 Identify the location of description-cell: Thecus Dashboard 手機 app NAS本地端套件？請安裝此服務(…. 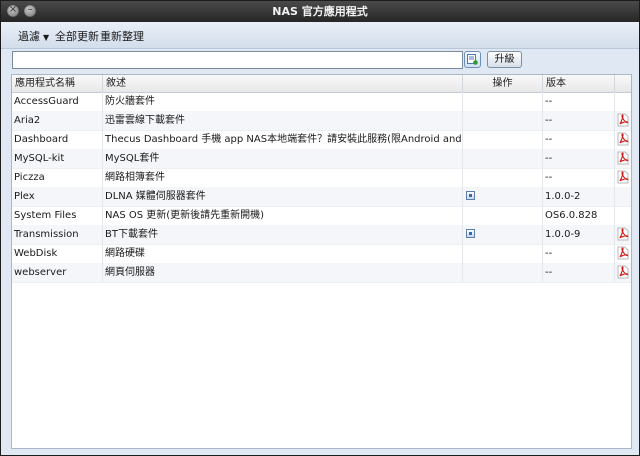
(283, 139).